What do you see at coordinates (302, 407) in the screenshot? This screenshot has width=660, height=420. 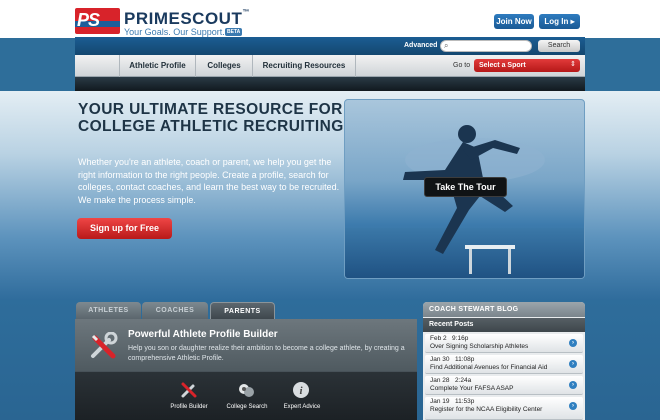 I see `expert-advice-label: Expert Advice` at bounding box center [302, 407].